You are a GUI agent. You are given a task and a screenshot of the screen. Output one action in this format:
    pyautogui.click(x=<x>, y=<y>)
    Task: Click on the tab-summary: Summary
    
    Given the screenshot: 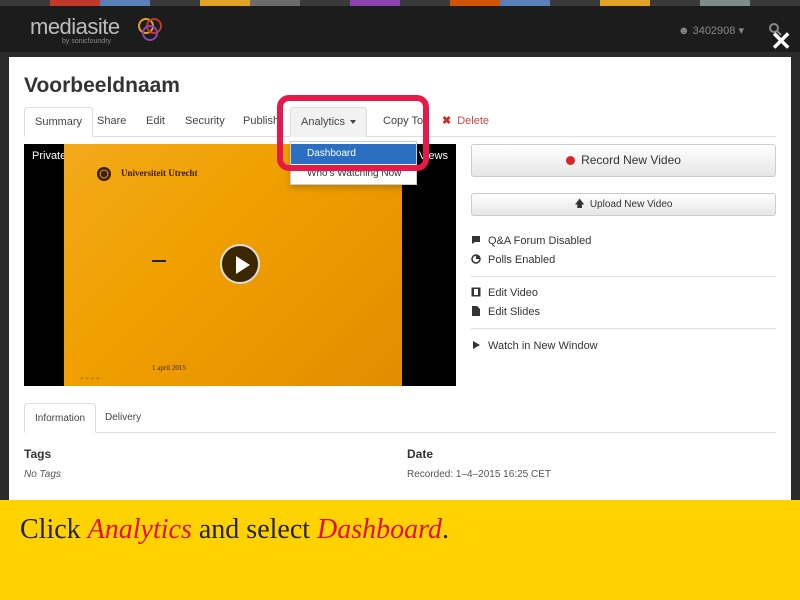 What is the action you would take?
    pyautogui.click(x=59, y=122)
    